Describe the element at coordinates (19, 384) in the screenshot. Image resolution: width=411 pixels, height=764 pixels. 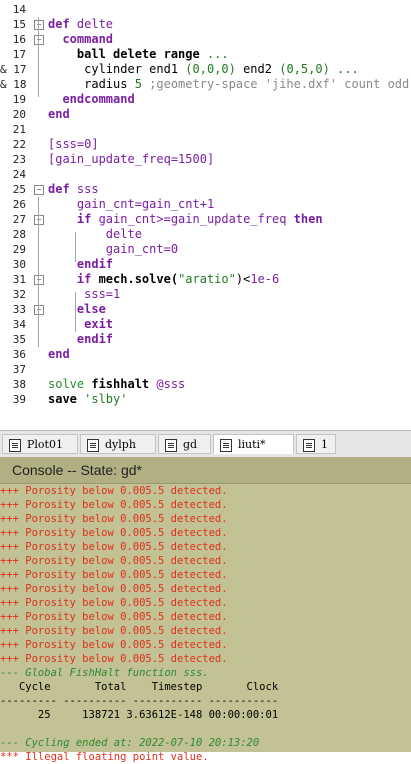
I see `line-number: 38` at that location.